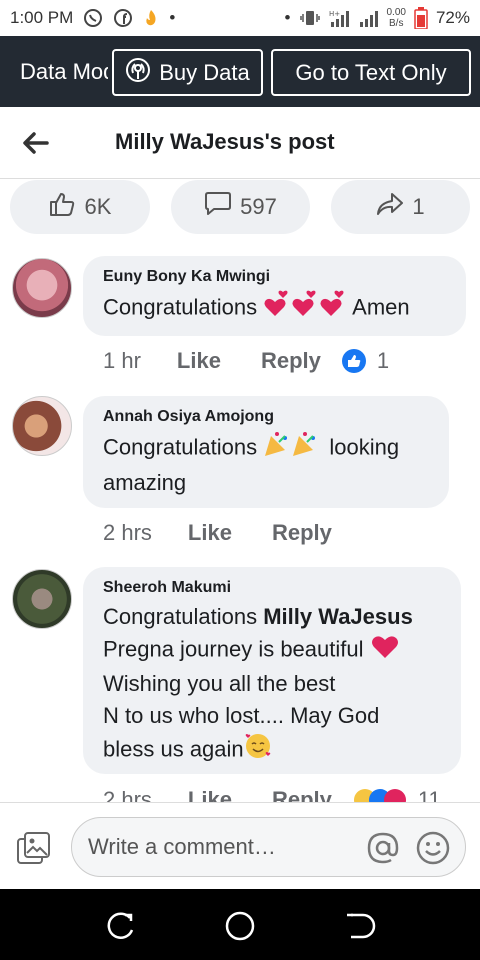 Image resolution: width=480 pixels, height=960 pixels. Describe the element at coordinates (274, 277) in the screenshot. I see `commenter-name: Euny Bony Ka Mwingi` at that location.